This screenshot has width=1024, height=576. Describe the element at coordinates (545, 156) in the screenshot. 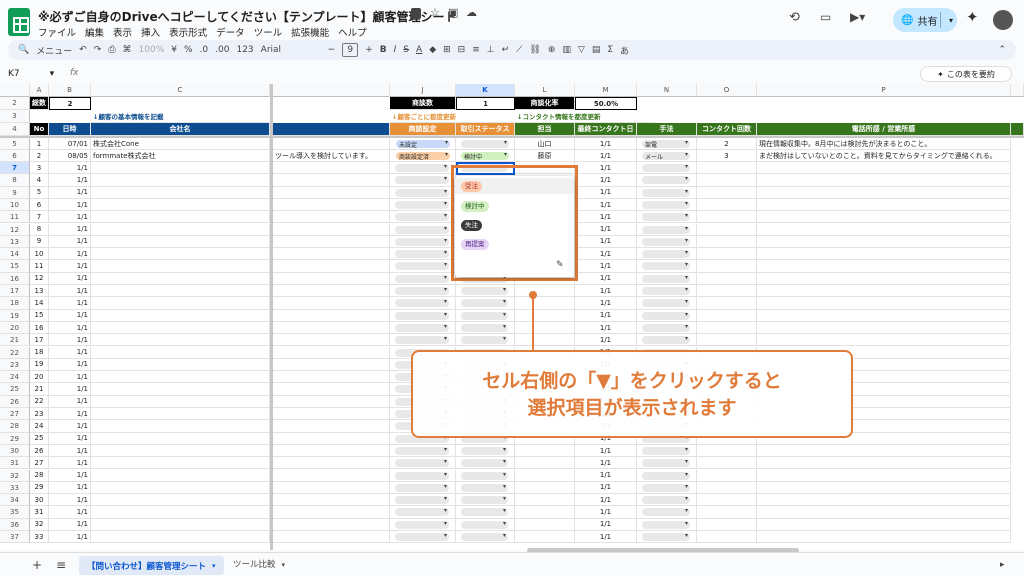

I see `cell-owner: 藤原` at that location.